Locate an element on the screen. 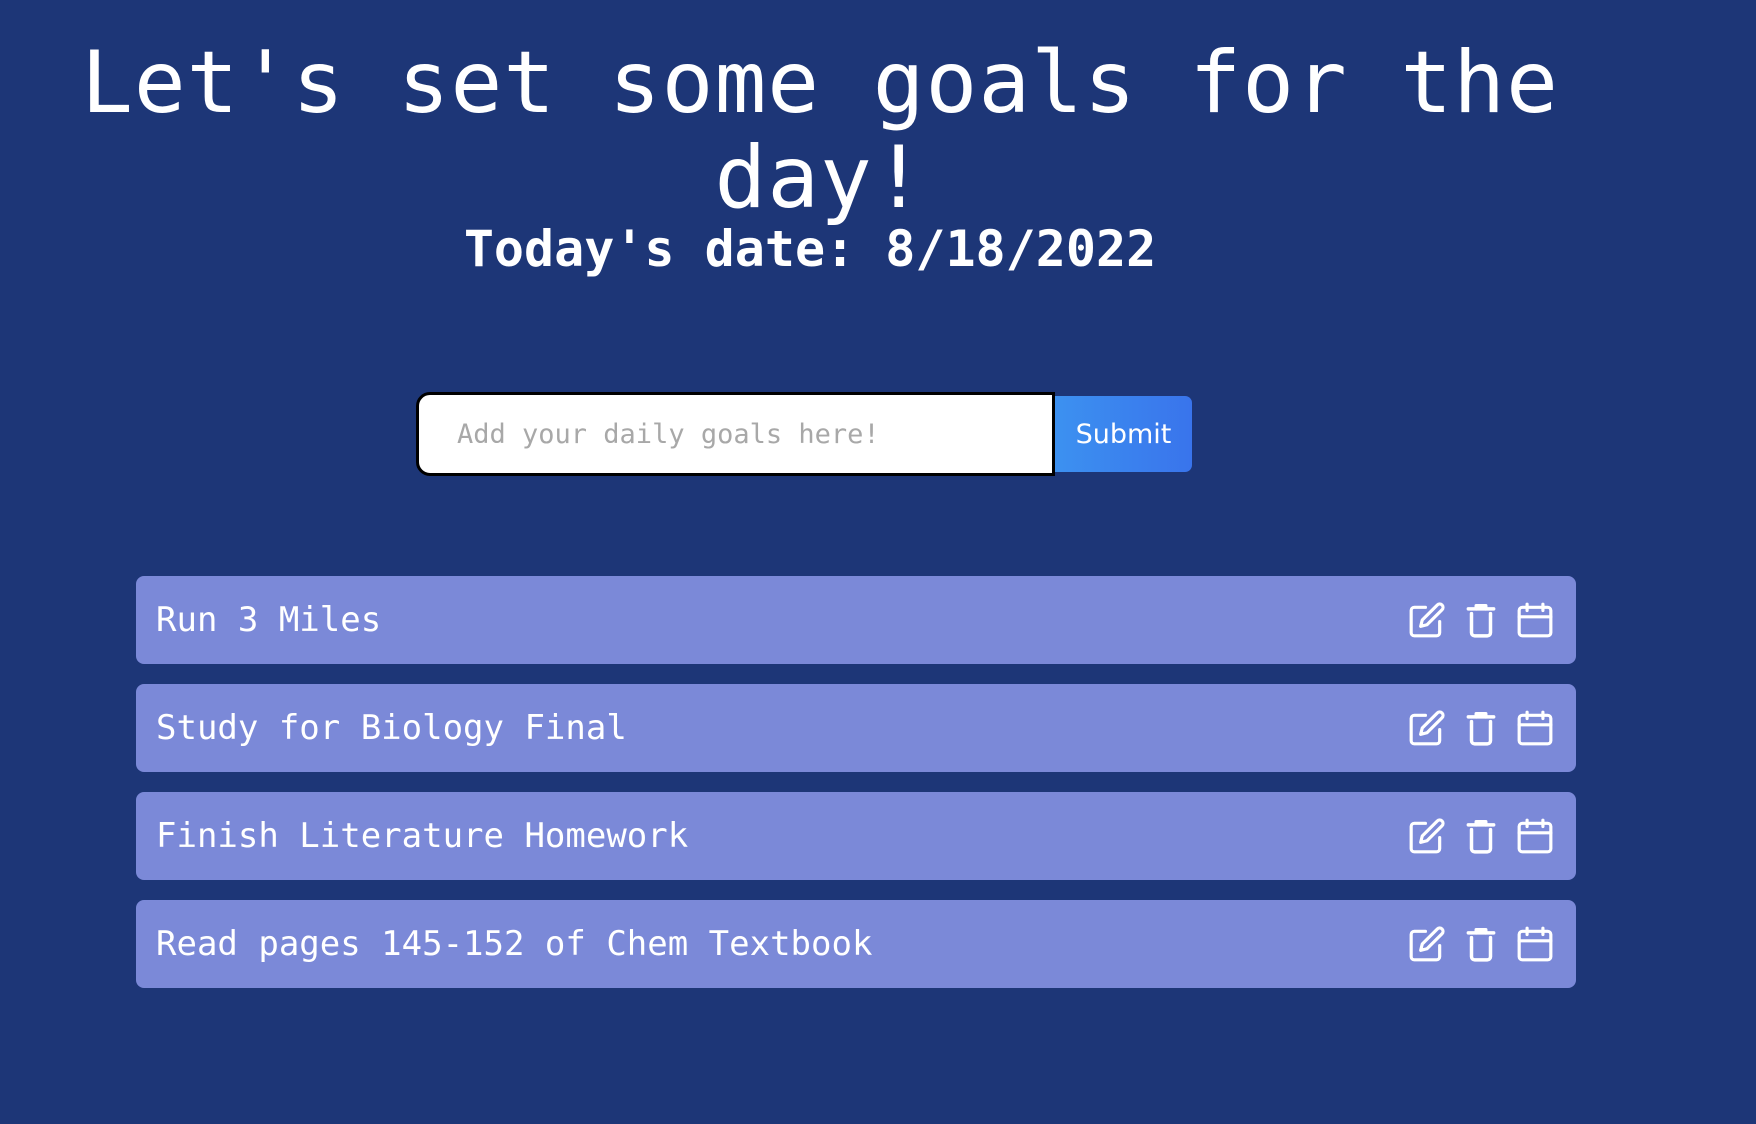 This screenshot has height=1124, width=1756. goal-item: Finish Literature Homework is located at coordinates (856, 836).